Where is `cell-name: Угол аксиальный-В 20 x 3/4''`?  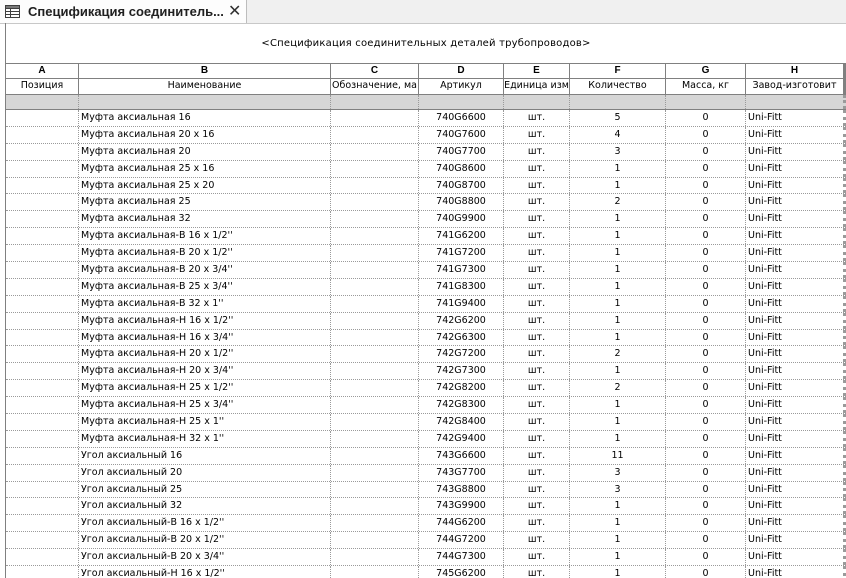 cell-name: Угол аксиальный-В 20 x 3/4'' is located at coordinates (205, 557).